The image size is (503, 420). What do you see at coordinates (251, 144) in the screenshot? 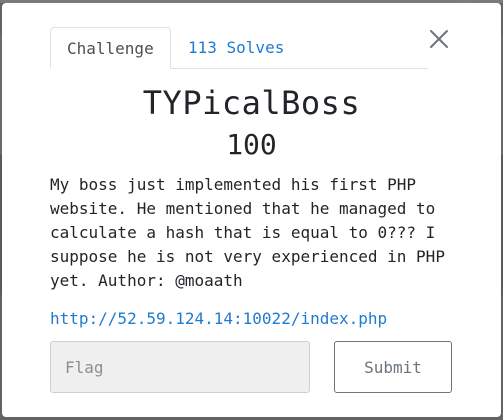
I see `challenge-points: 100` at bounding box center [251, 144].